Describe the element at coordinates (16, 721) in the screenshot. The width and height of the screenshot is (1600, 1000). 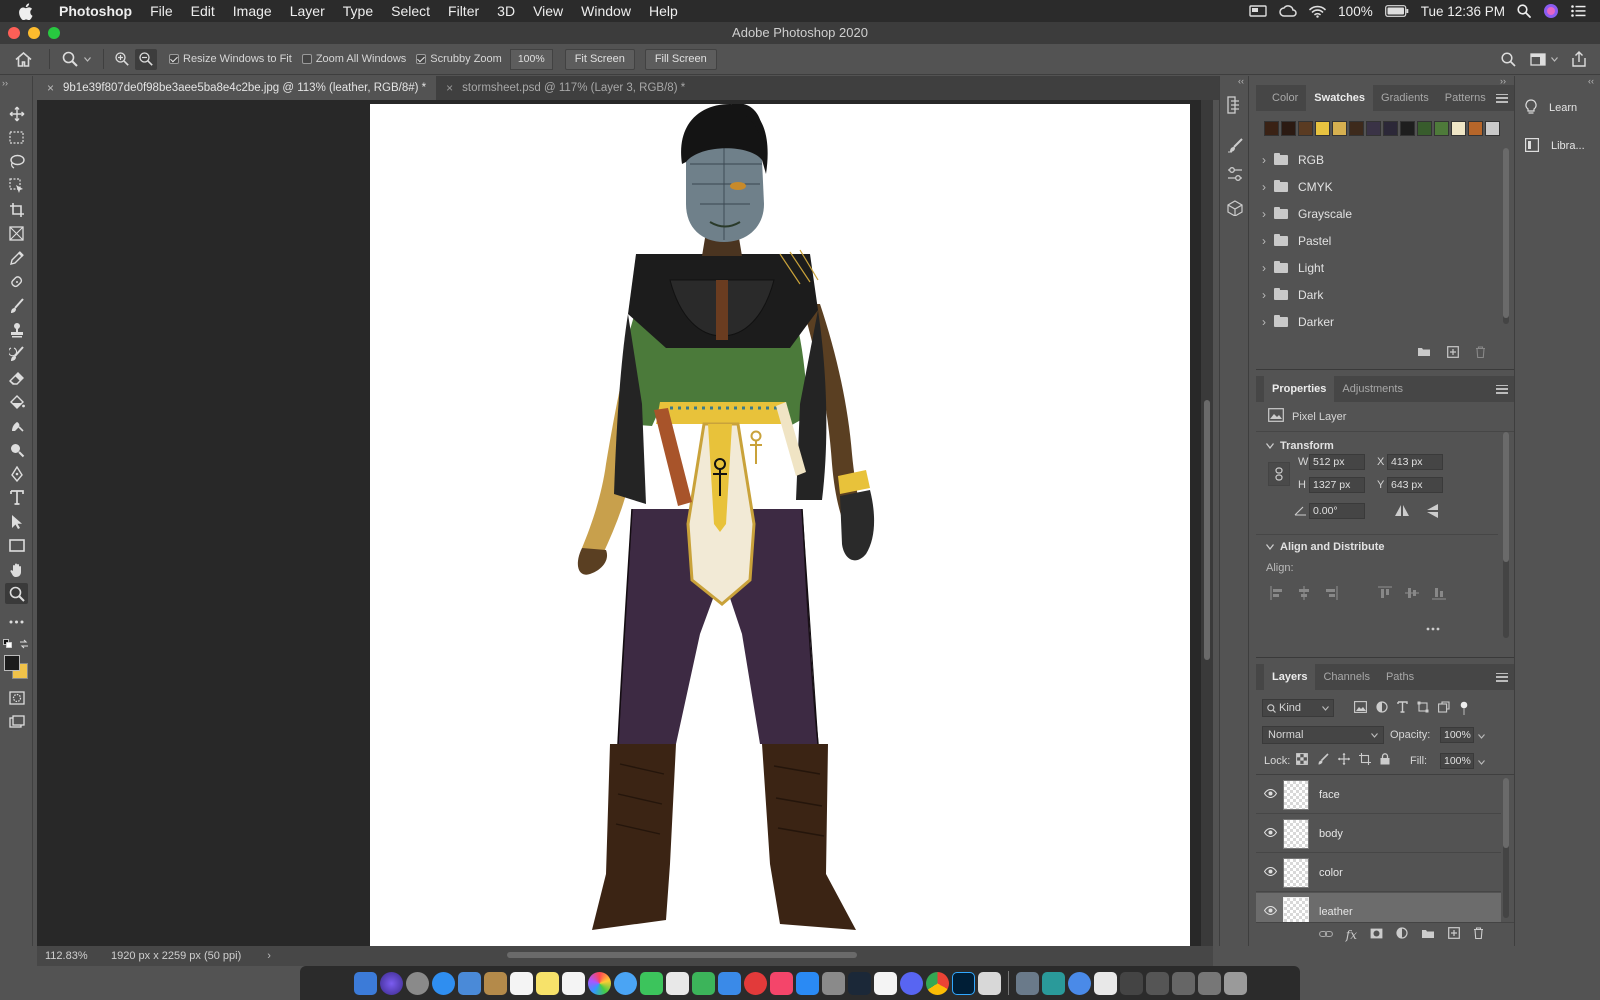
I see `screen-mode-icon` at that location.